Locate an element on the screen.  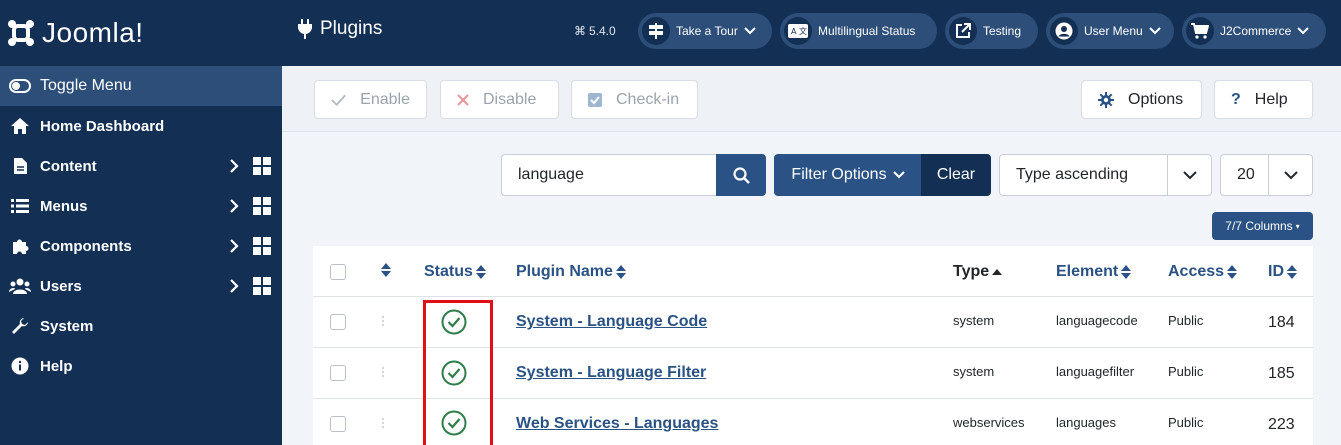
column-plugin-name: Plugin Name is located at coordinates (571, 272).